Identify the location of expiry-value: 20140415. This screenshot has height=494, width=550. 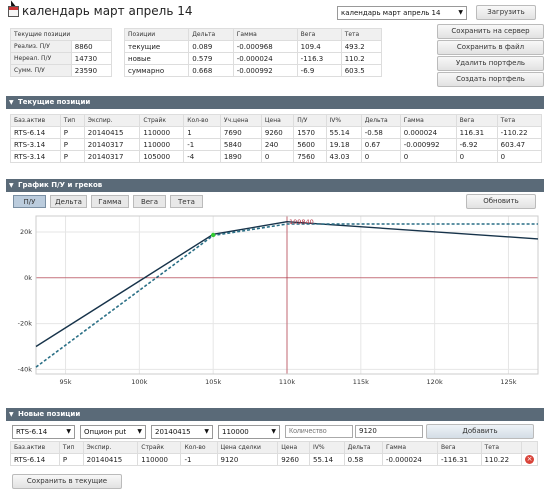
(173, 432).